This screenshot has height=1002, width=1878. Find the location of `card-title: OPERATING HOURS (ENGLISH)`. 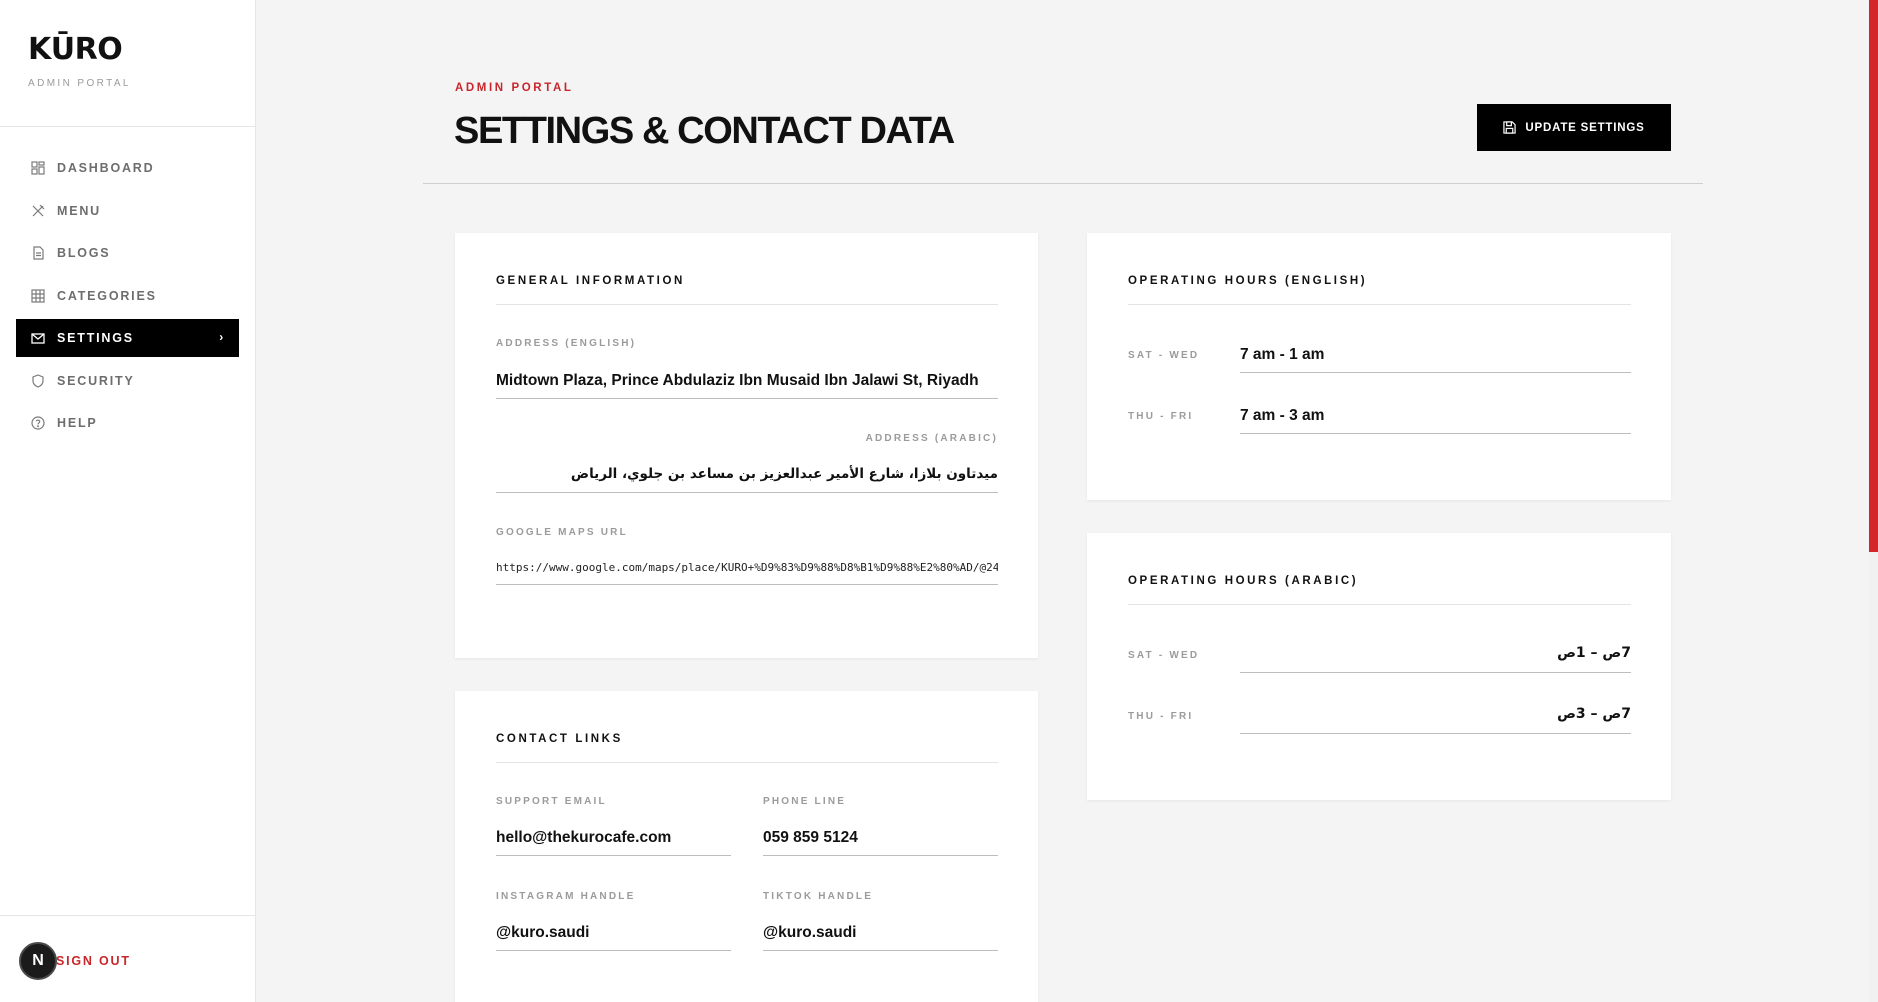

card-title: OPERATING HOURS (ENGLISH) is located at coordinates (1248, 281).